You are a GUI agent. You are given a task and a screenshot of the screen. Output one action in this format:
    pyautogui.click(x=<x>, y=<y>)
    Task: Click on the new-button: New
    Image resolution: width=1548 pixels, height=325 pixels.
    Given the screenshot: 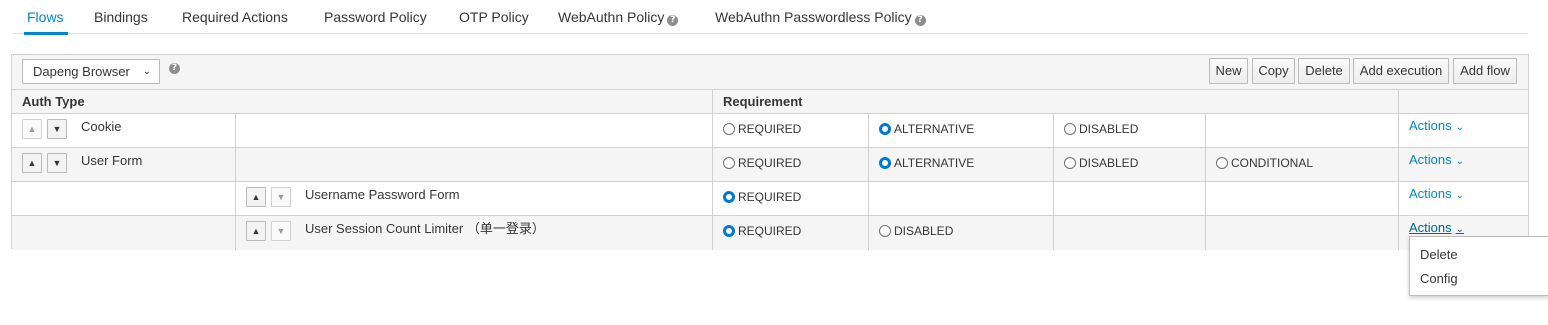 What is the action you would take?
    pyautogui.click(x=1228, y=71)
    